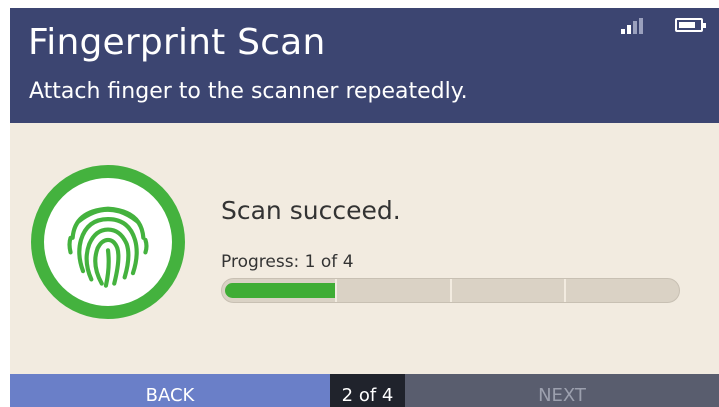 Image resolution: width=719 pixels, height=407 pixels. What do you see at coordinates (287, 262) in the screenshot?
I see `progress-label: Progress: 1 of 4` at bounding box center [287, 262].